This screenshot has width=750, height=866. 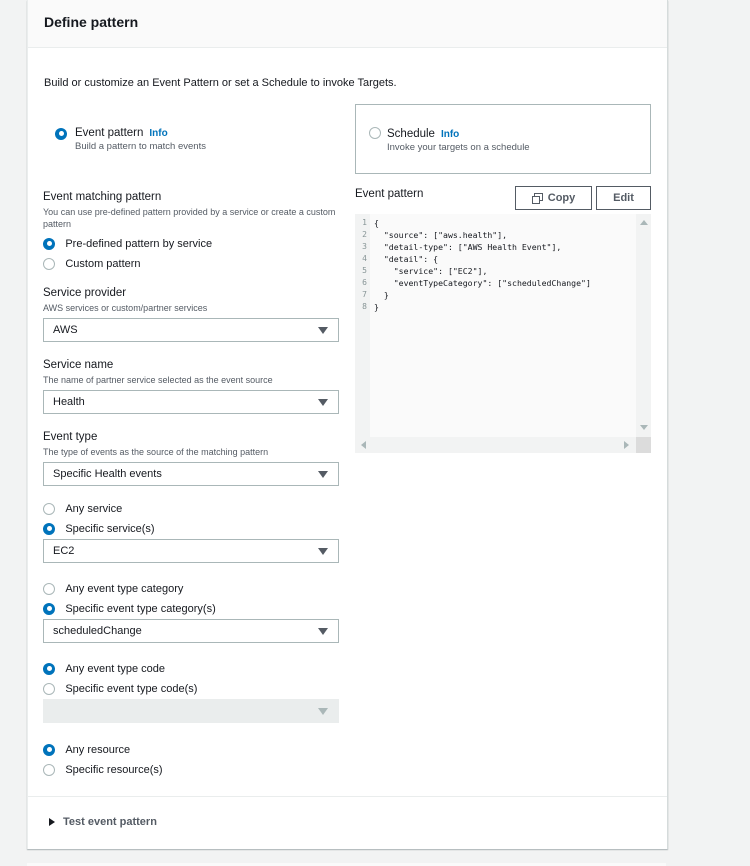 I want to click on scrollbar-corner, so click(x=643, y=445).